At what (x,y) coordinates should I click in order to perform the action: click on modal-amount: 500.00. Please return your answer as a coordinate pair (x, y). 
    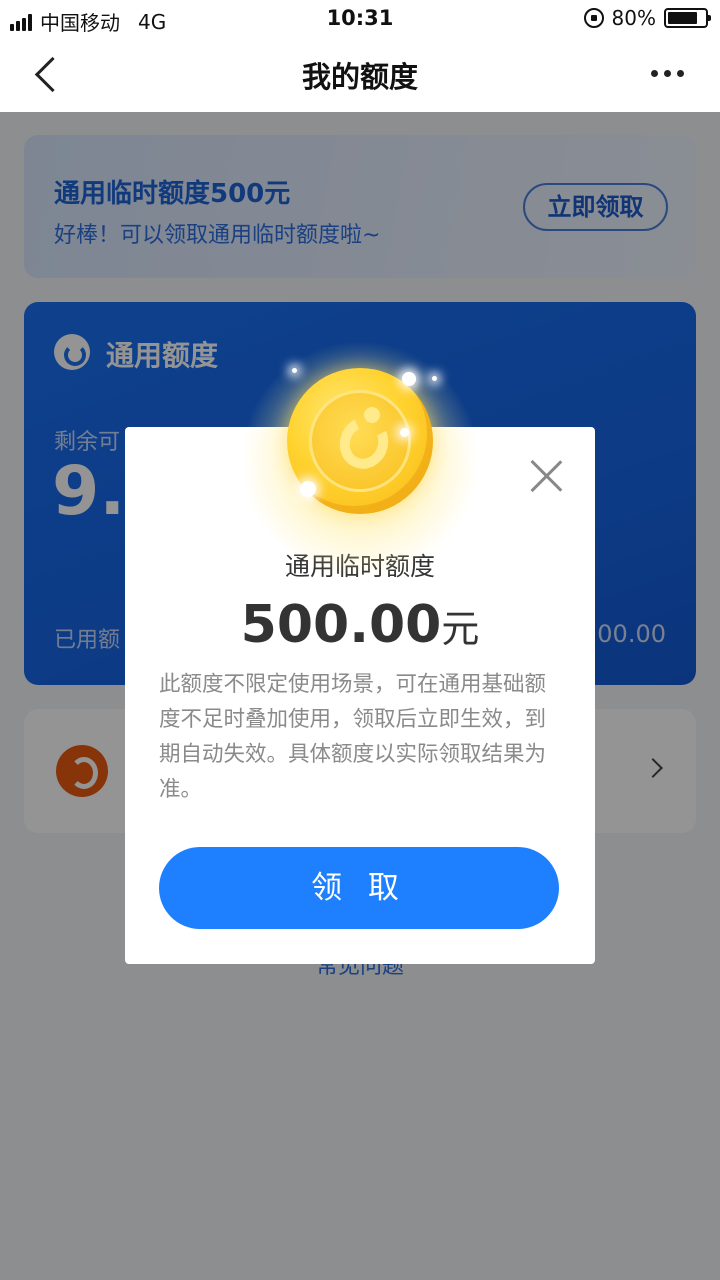
    Looking at the image, I should click on (341, 625).